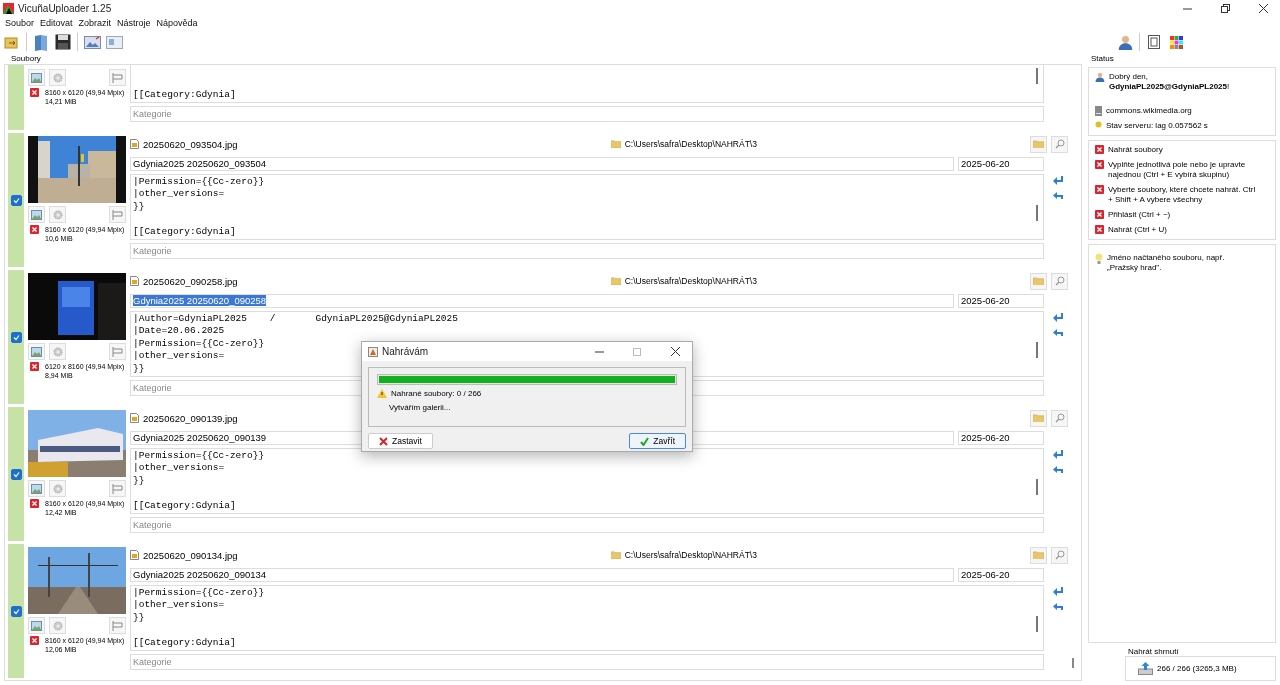 The image size is (1280, 685). I want to click on user-icon, so click(1100, 77).